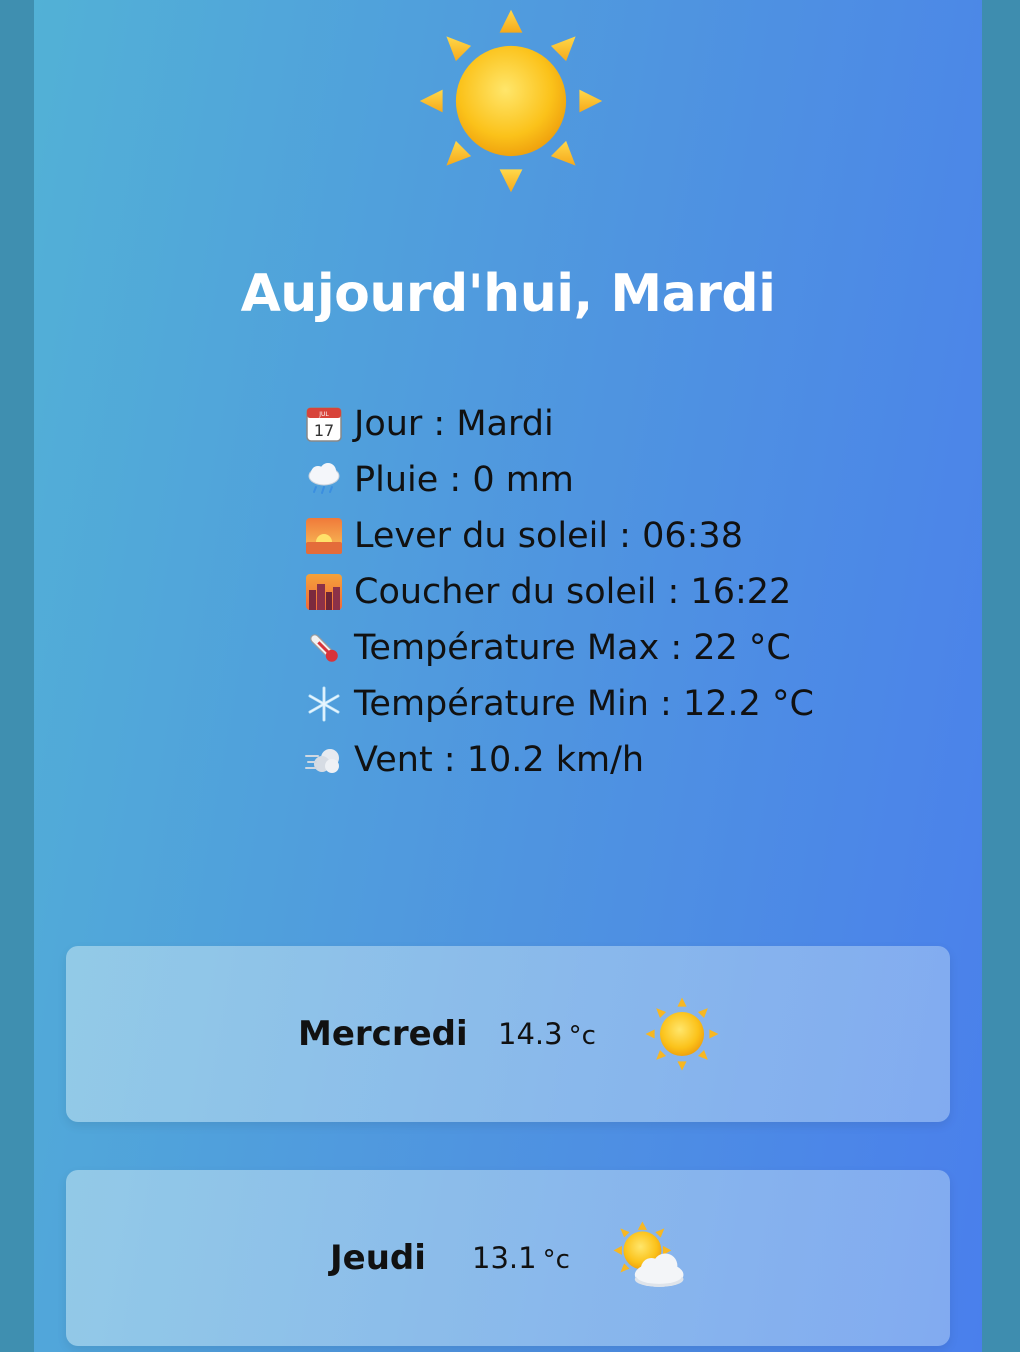 The height and width of the screenshot is (1352, 1020). I want to click on detail-temp-max-label: Température Max : 22 °C, so click(572, 648).